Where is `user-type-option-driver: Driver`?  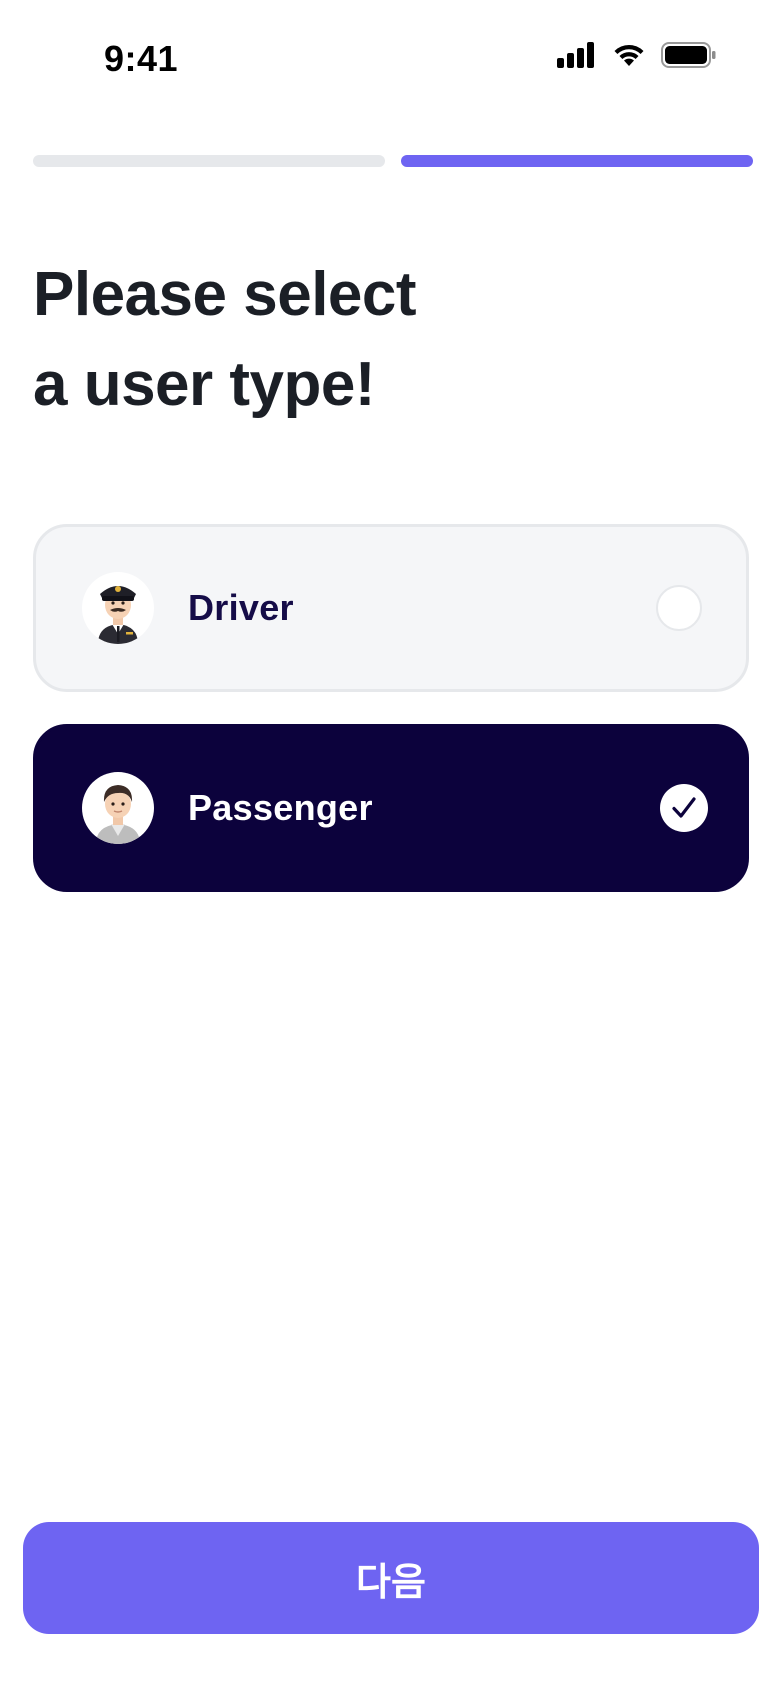 user-type-option-driver: Driver is located at coordinates (391, 608).